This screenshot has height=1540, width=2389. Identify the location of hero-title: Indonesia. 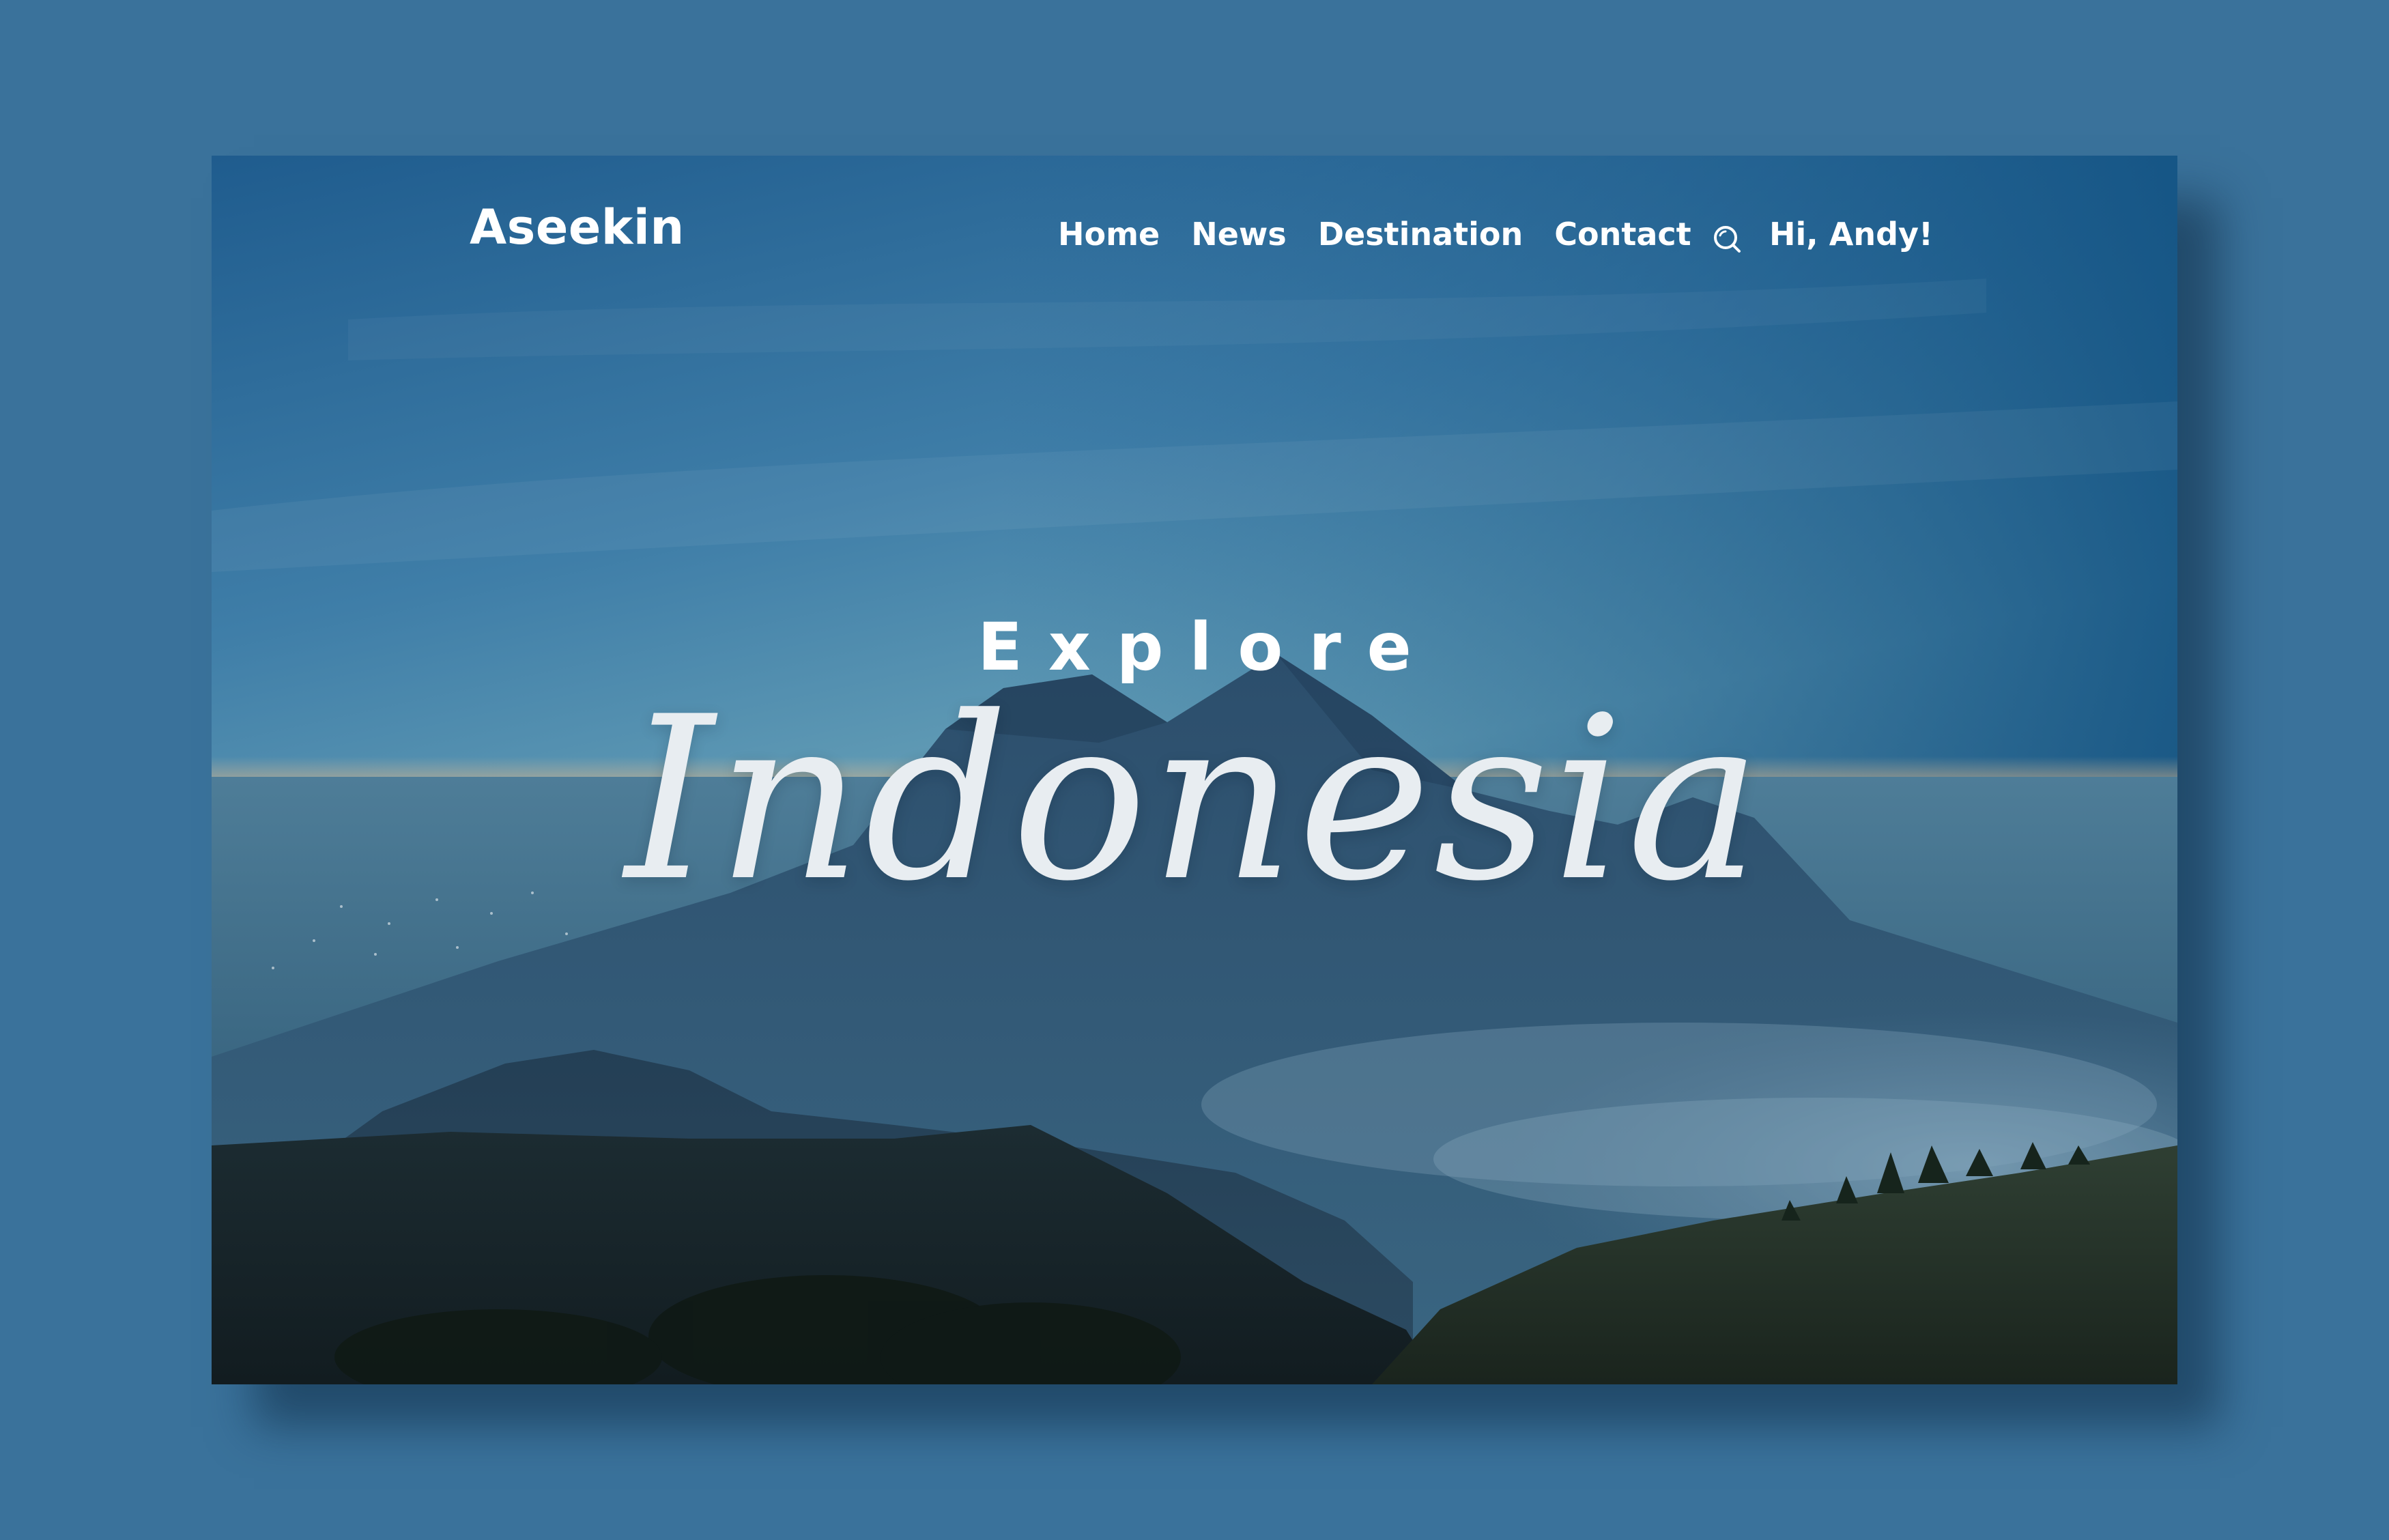
(1194, 799).